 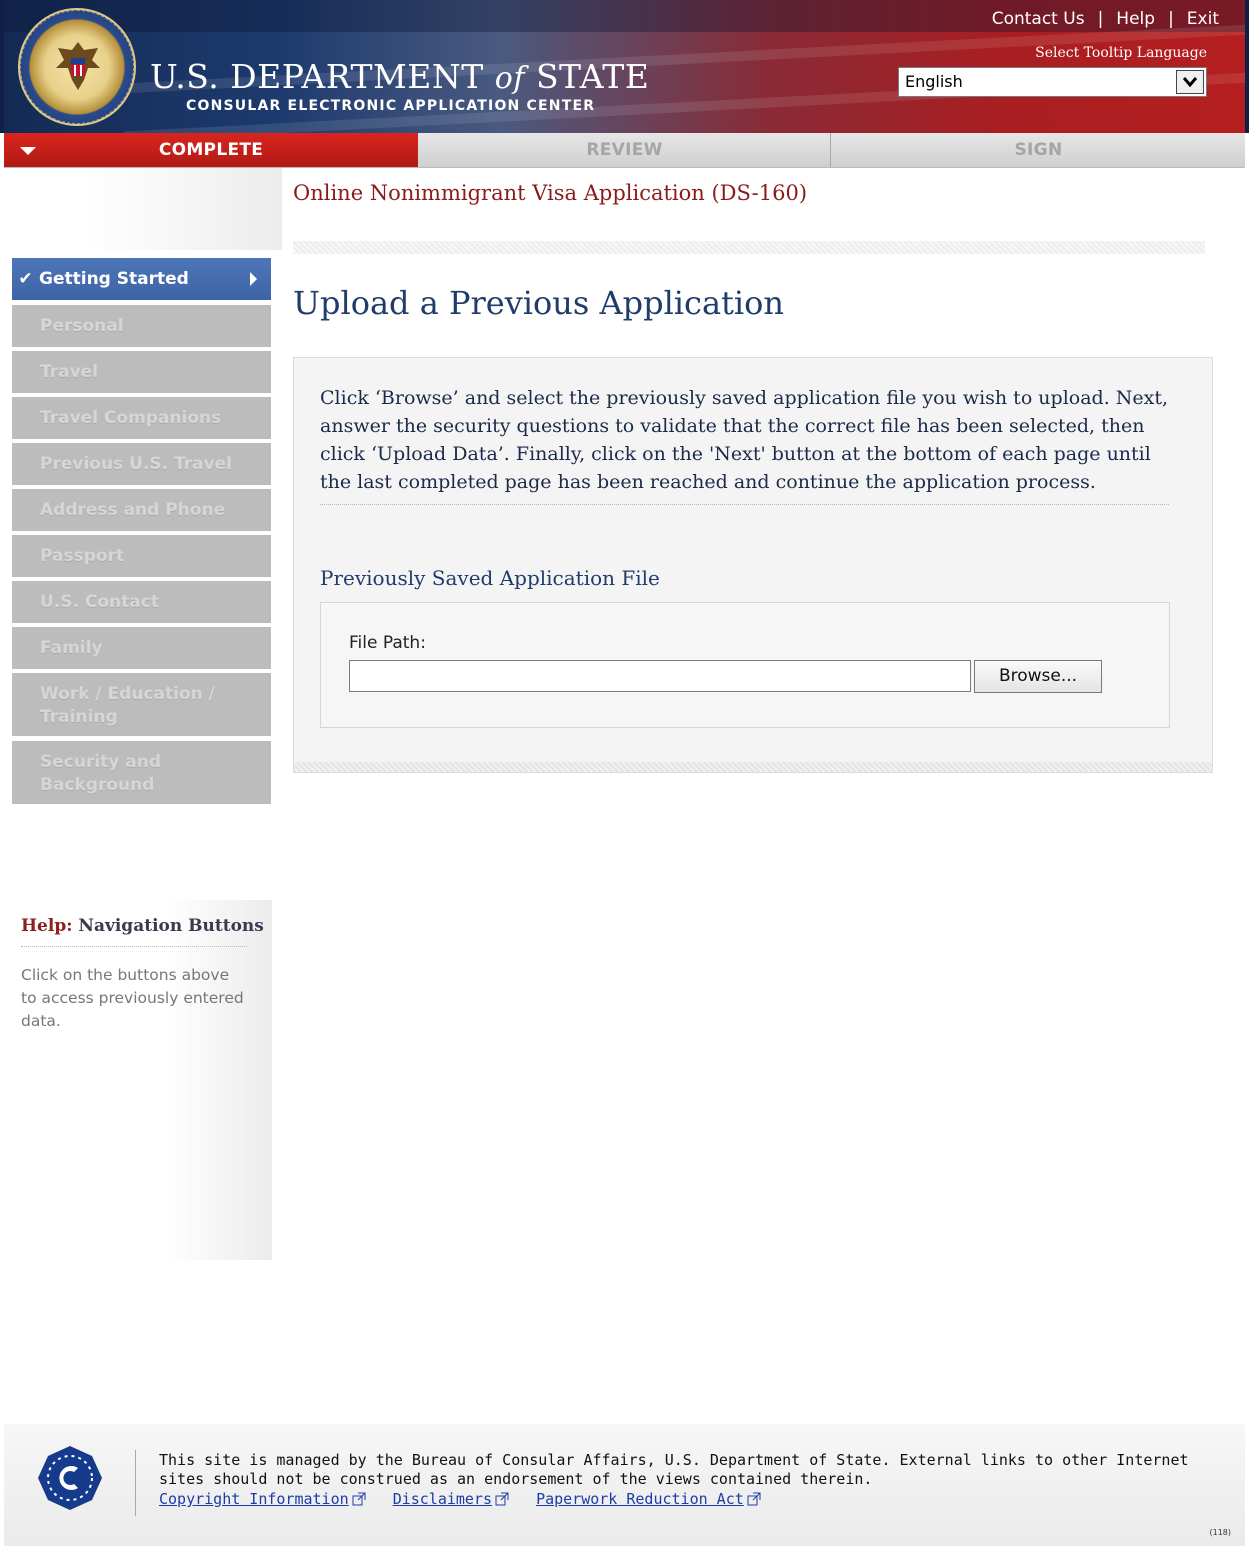 What do you see at coordinates (509, 78) in the screenshot?
I see `dept-title-of: of` at bounding box center [509, 78].